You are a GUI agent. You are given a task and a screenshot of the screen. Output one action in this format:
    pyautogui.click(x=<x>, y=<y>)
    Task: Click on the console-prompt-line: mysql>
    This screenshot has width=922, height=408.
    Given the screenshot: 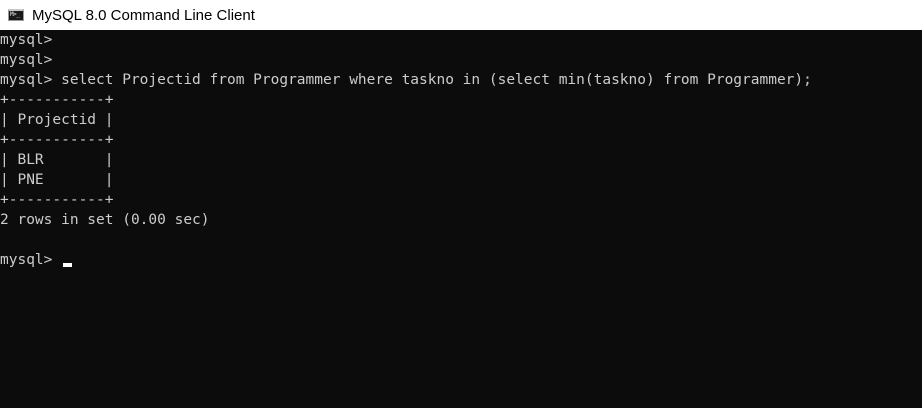 What is the action you would take?
    pyautogui.click(x=30, y=260)
    